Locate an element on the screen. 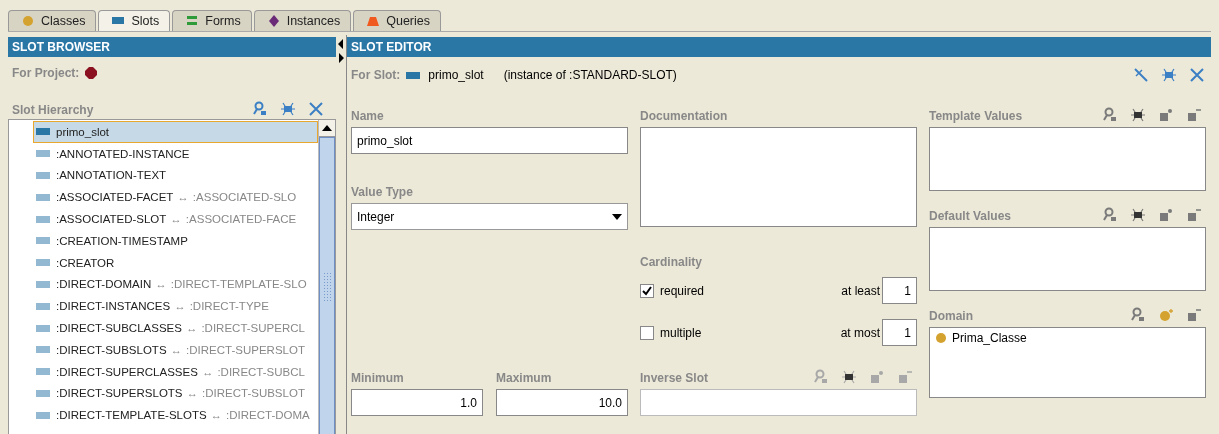 The width and height of the screenshot is (1219, 434). field-label: Maximum is located at coordinates (524, 378).